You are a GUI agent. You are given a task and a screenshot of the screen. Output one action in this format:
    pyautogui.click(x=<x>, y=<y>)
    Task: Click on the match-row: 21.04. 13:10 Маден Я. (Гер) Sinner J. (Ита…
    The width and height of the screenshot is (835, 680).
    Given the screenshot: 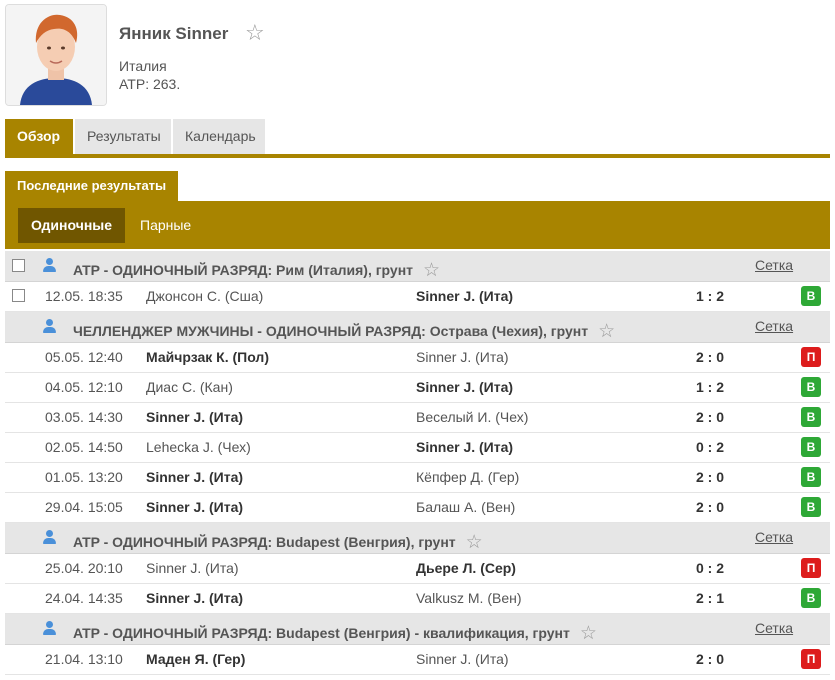 What is the action you would take?
    pyautogui.click(x=417, y=660)
    